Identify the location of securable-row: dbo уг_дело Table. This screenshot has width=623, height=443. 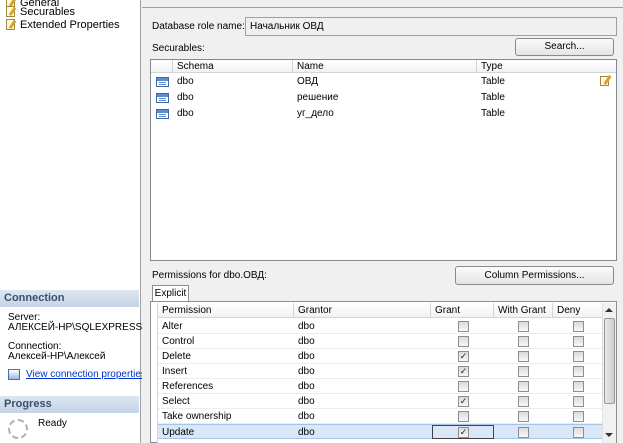
(383, 114).